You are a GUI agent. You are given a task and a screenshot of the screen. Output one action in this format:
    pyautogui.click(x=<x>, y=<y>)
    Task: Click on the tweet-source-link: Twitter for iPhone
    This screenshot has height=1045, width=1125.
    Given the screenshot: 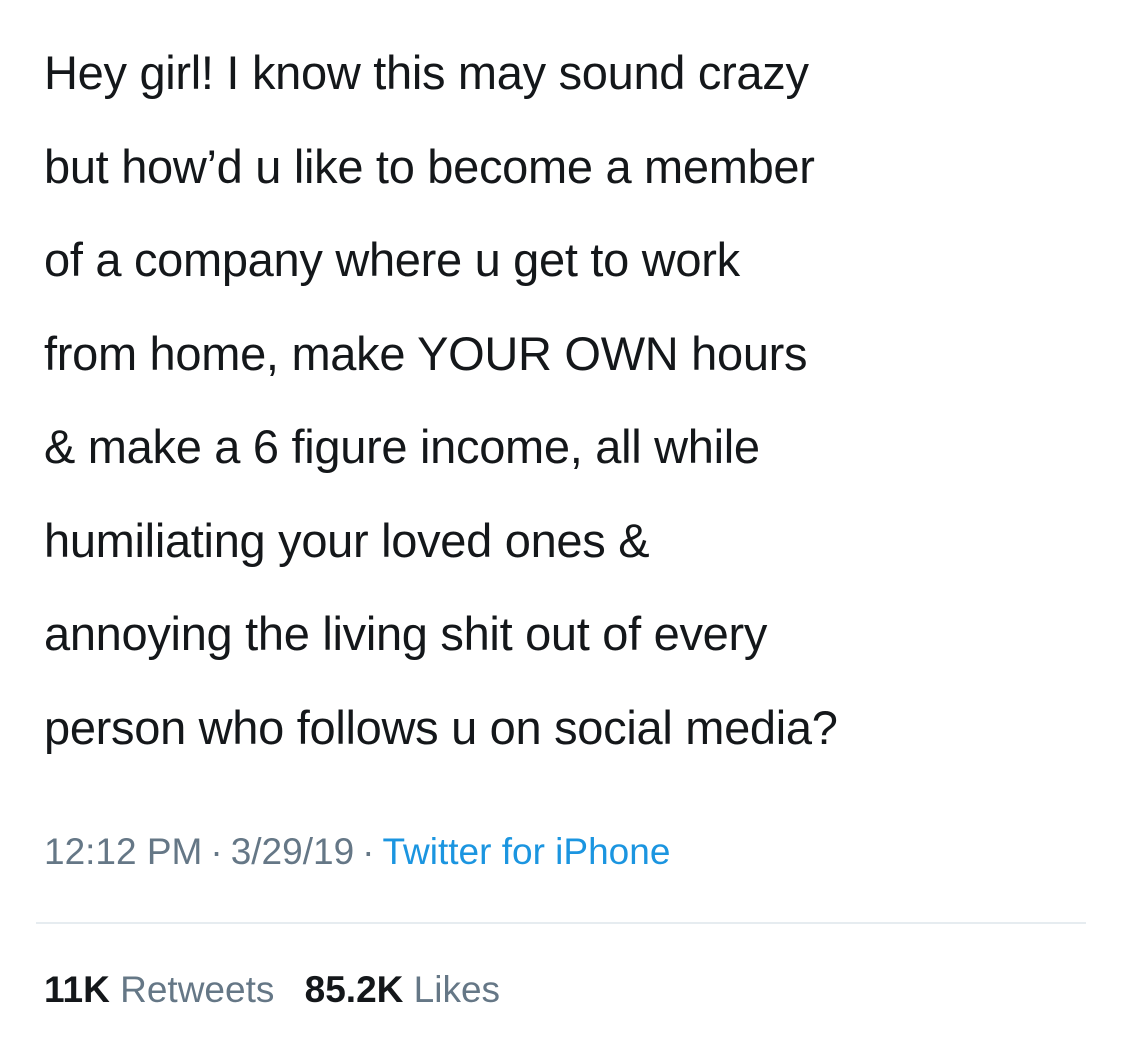 What is the action you would take?
    pyautogui.click(x=526, y=851)
    